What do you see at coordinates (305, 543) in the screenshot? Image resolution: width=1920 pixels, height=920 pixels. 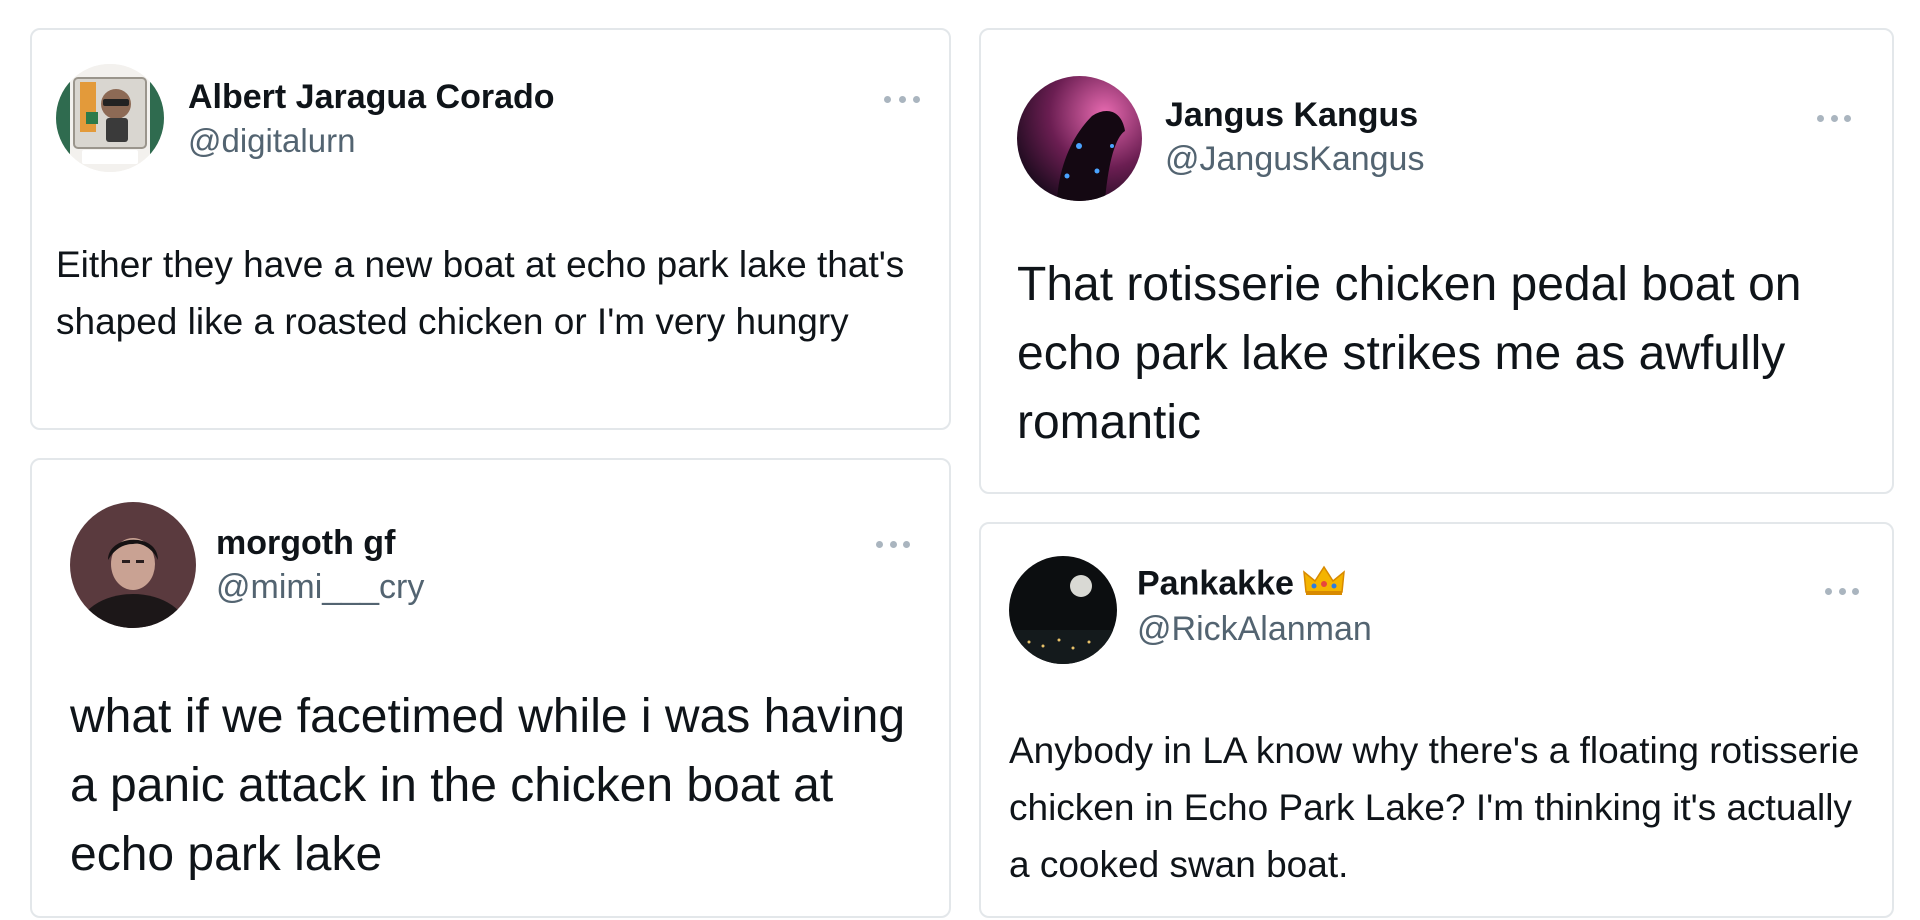 I see `author-name: morgoth gf` at bounding box center [305, 543].